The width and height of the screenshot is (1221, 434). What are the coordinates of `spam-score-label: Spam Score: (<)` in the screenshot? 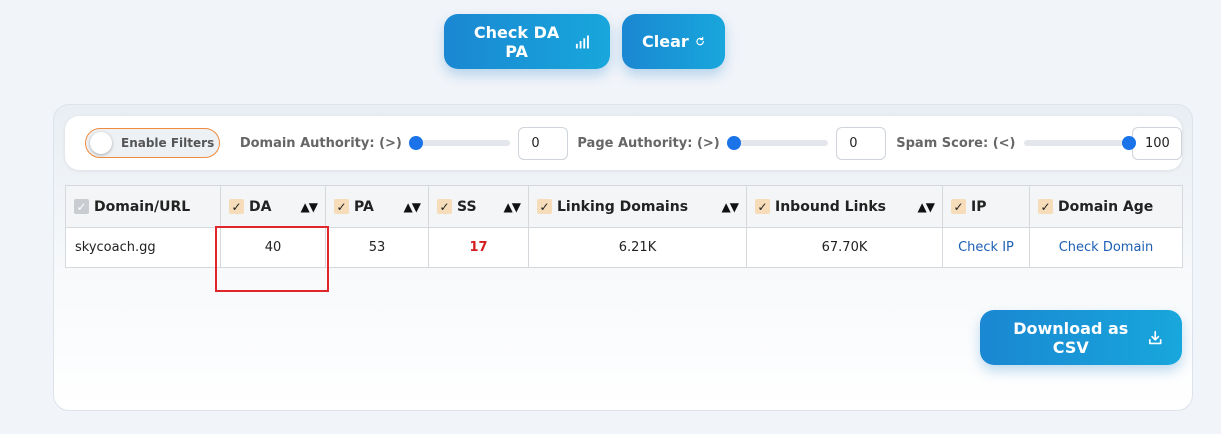 It's located at (956, 143).